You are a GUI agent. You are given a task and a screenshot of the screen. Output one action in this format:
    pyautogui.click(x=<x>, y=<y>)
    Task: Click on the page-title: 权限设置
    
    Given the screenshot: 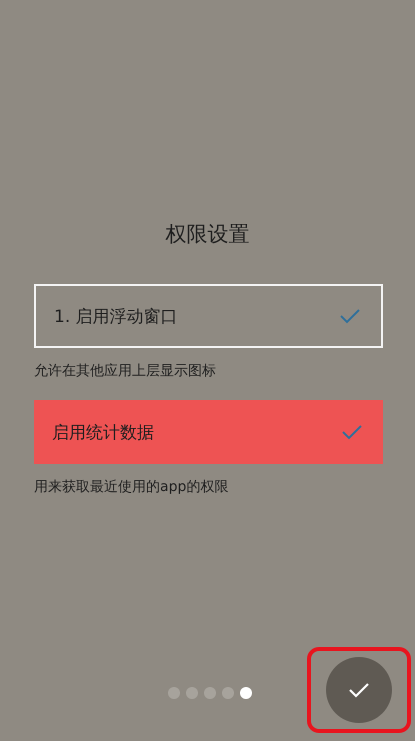 What is the action you would take?
    pyautogui.click(x=207, y=234)
    